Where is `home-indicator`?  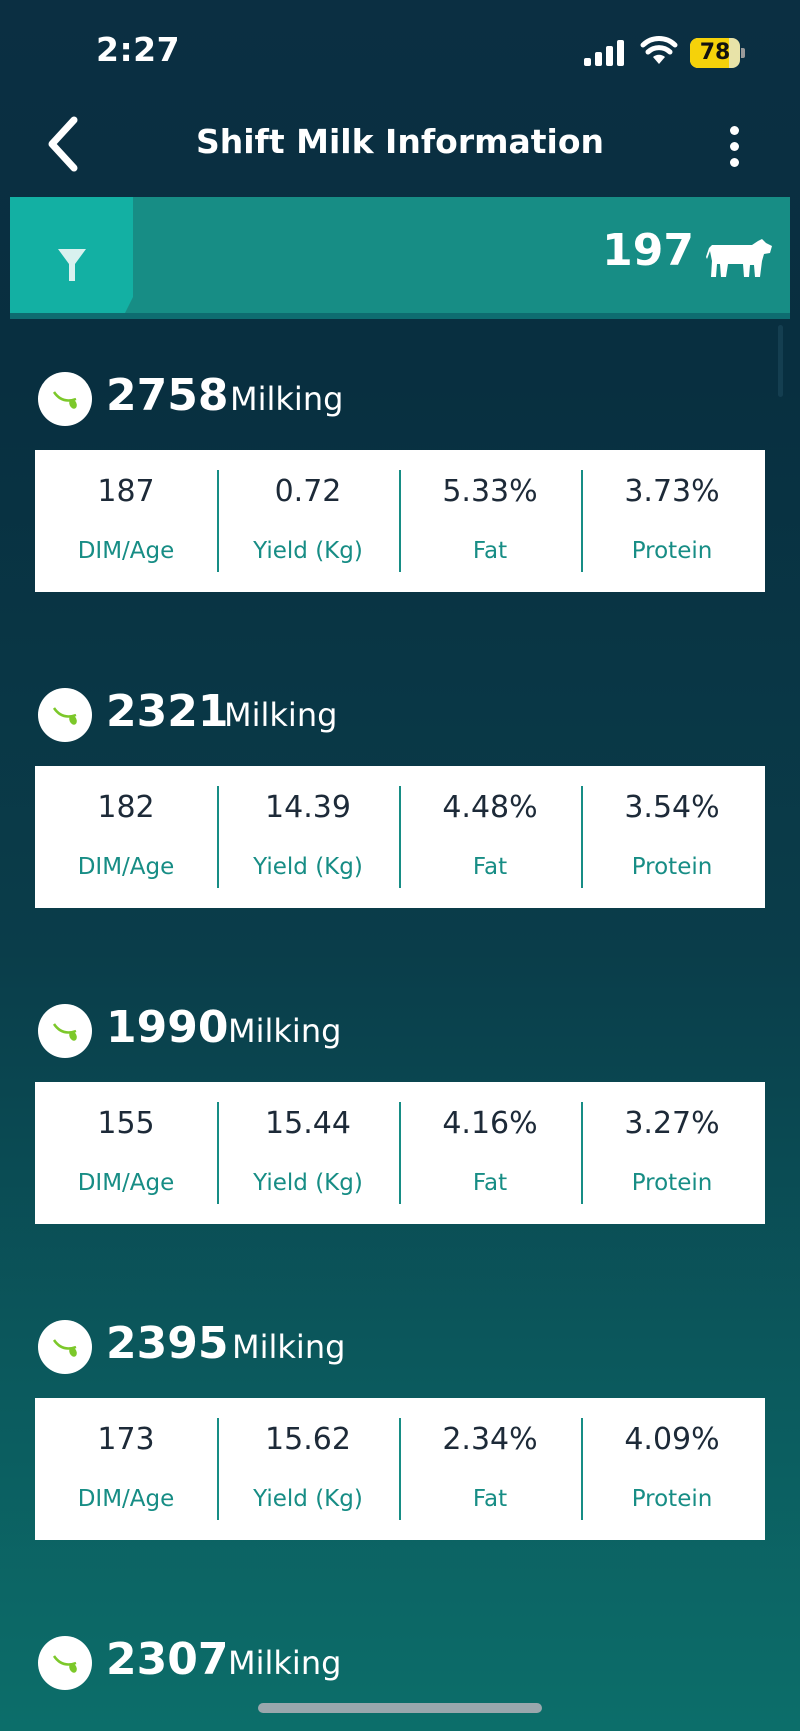
home-indicator is located at coordinates (400, 1708).